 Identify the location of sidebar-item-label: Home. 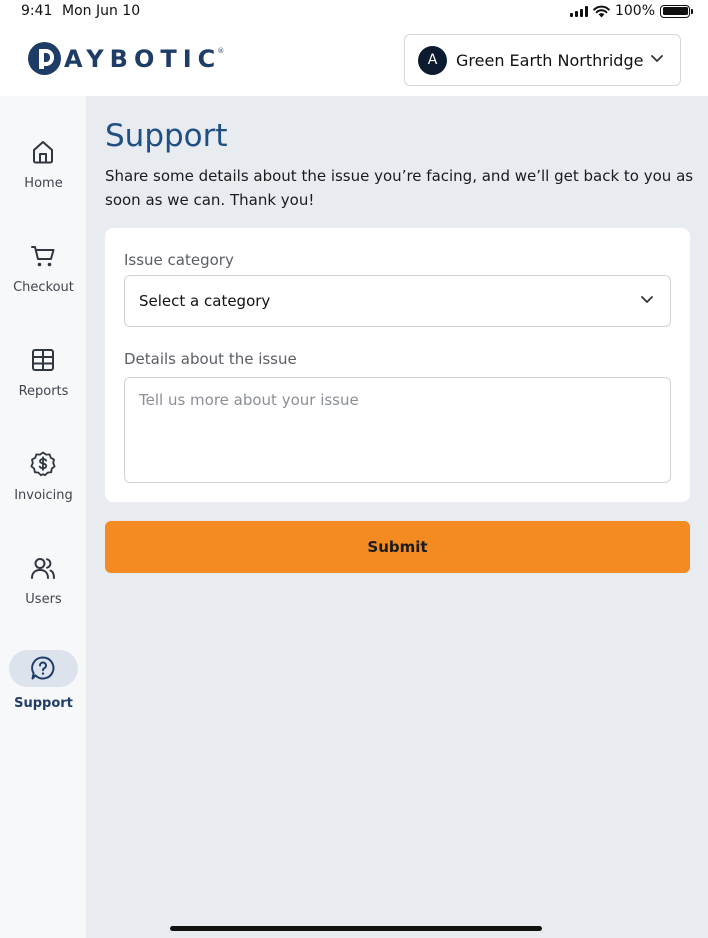
(43, 183).